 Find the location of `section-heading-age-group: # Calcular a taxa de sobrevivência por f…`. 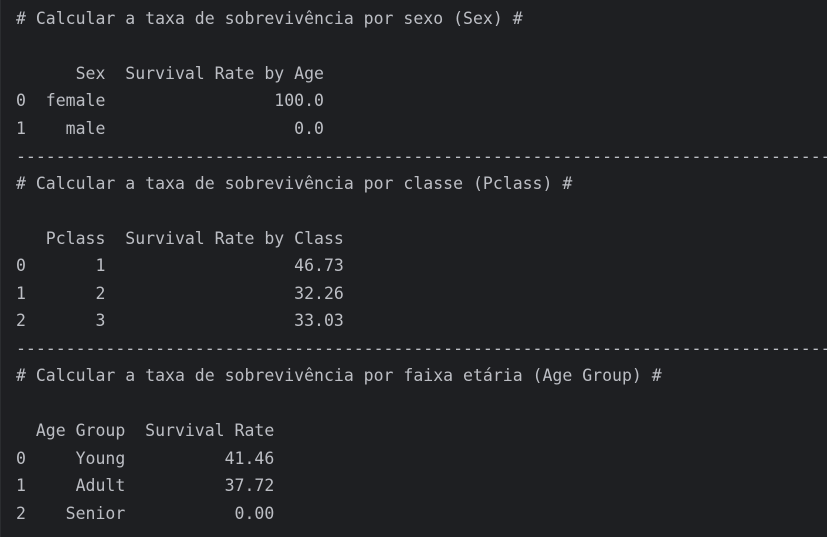

section-heading-age-group: # Calcular a taxa de sobrevivência por f… is located at coordinates (339, 375).